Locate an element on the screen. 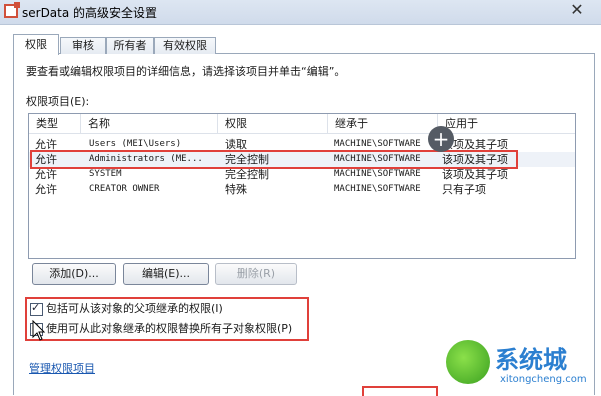 Image resolution: width=601 pixels, height=396 pixels. cell-name: CREATOR OWNER is located at coordinates (124, 189).